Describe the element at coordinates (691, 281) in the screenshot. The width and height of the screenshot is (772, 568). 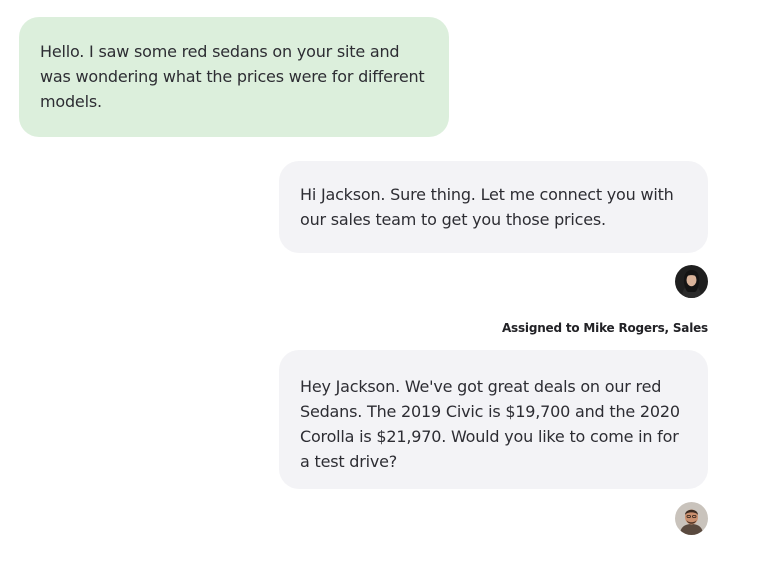
I see `agent-avatar-woman-icon` at that location.